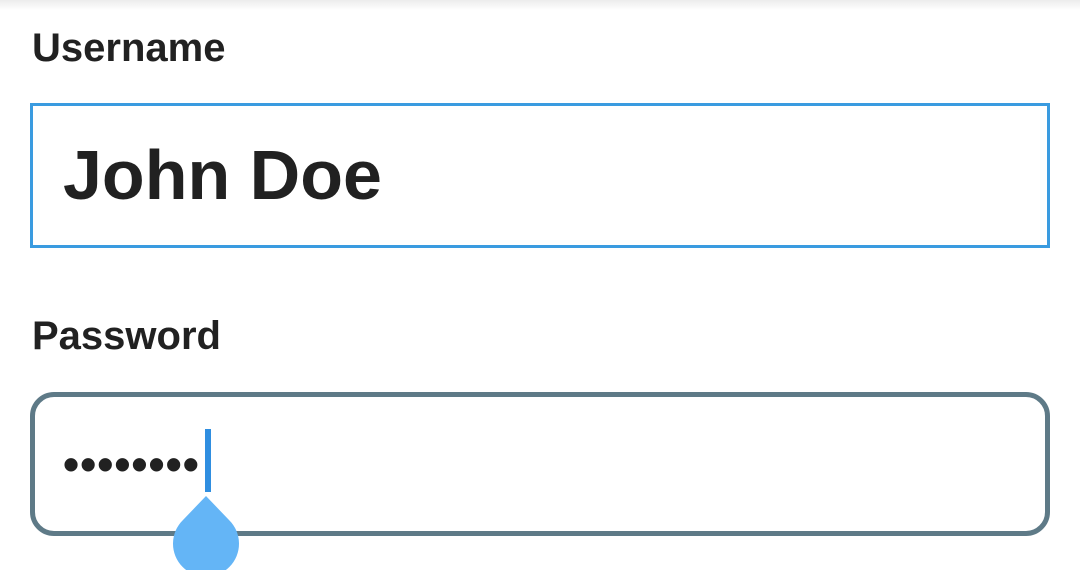 The width and height of the screenshot is (1080, 588). Describe the element at coordinates (131, 464) in the screenshot. I see `password-masked-value: ••••••••` at that location.